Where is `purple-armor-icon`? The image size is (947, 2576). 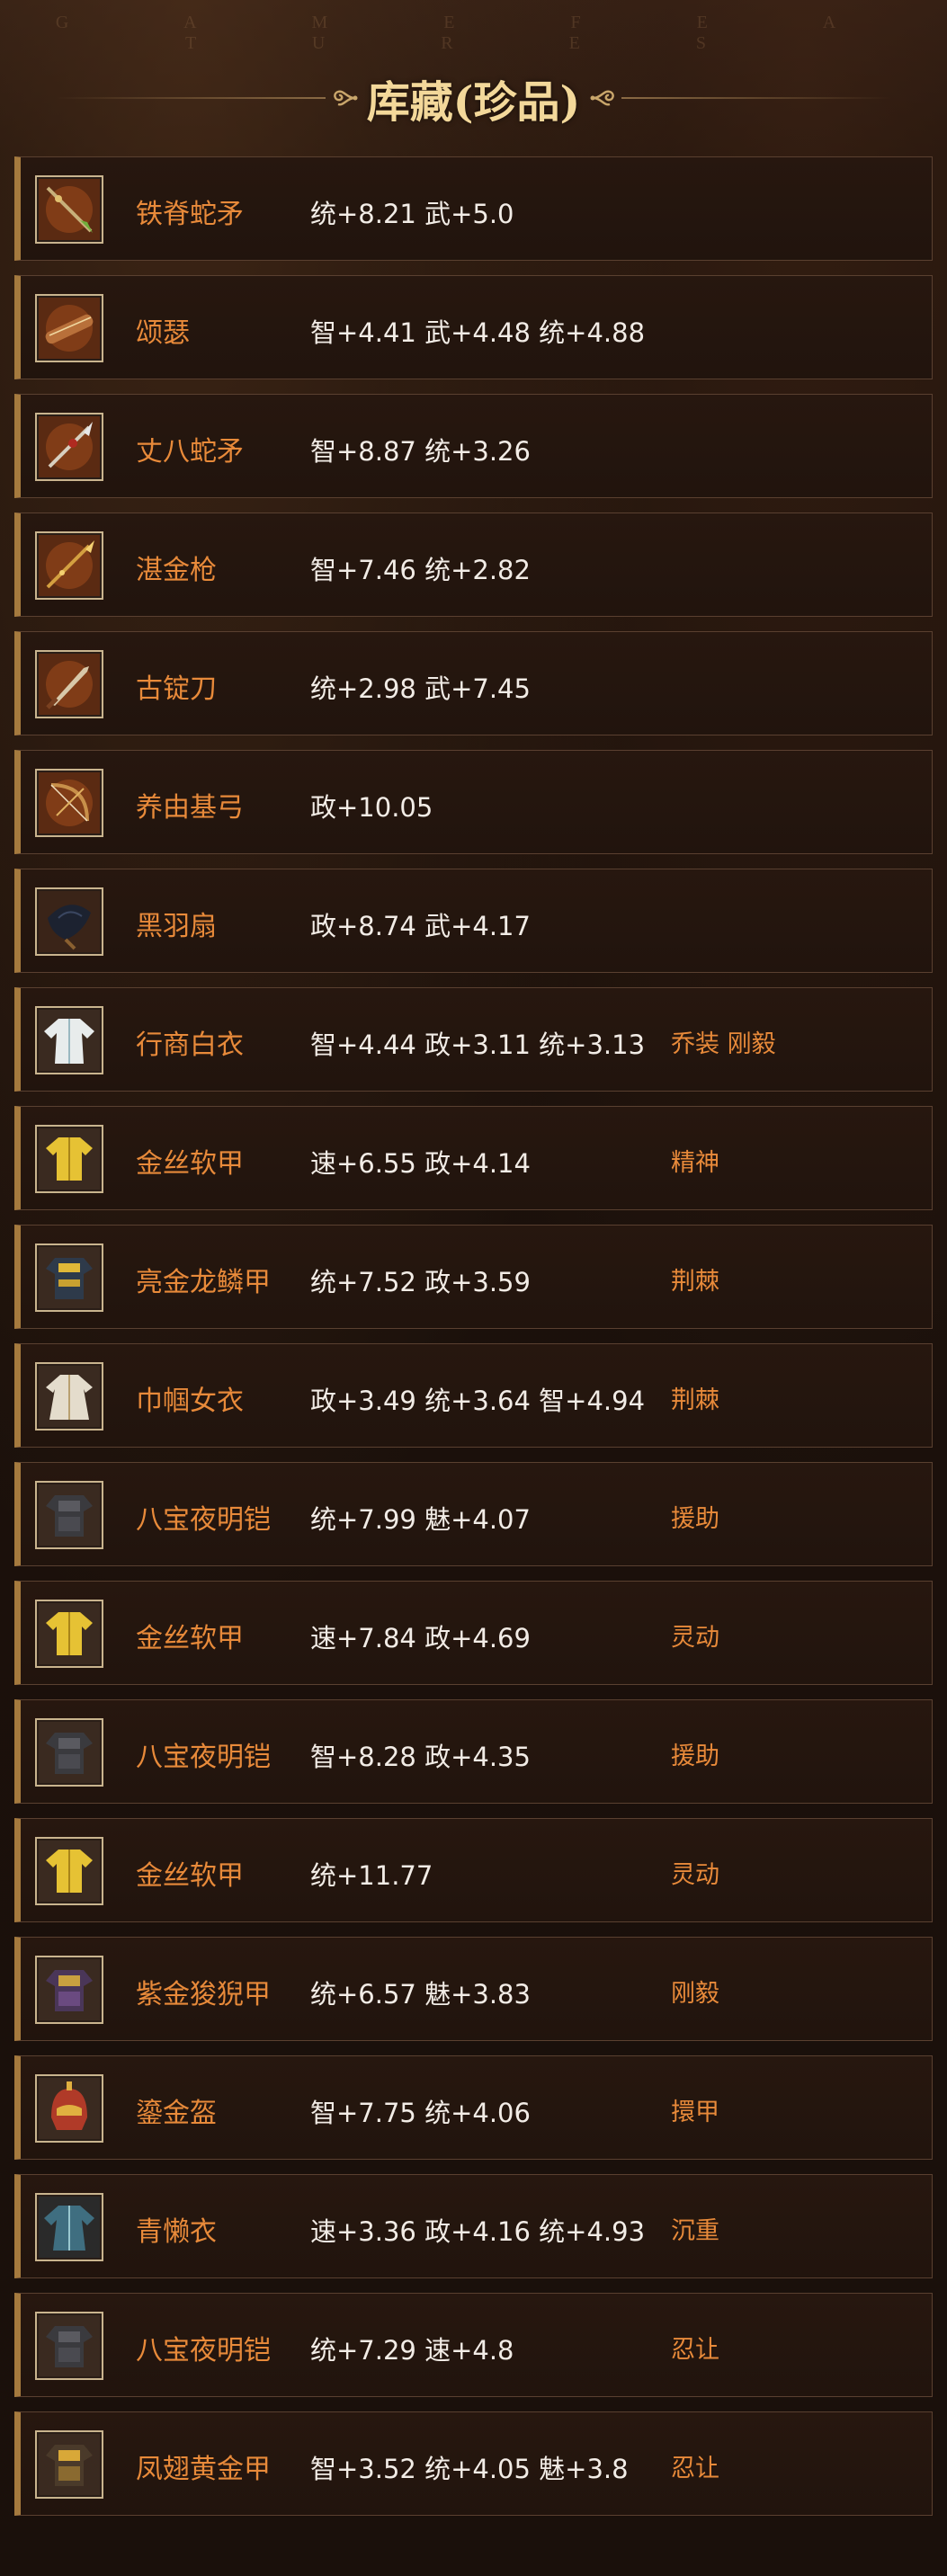 purple-armor-icon is located at coordinates (70, 1990).